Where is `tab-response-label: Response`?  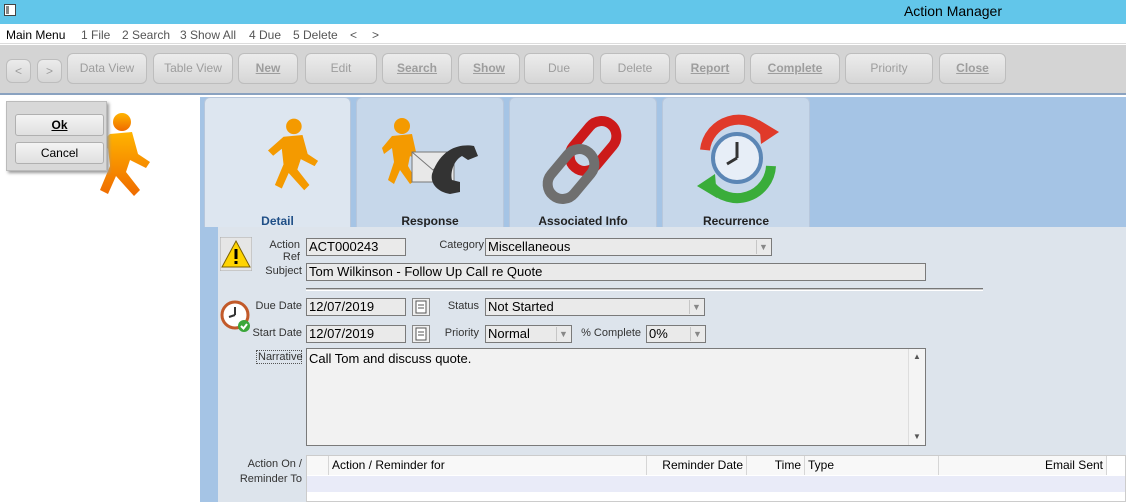
tab-response-label: Response is located at coordinates (430, 221).